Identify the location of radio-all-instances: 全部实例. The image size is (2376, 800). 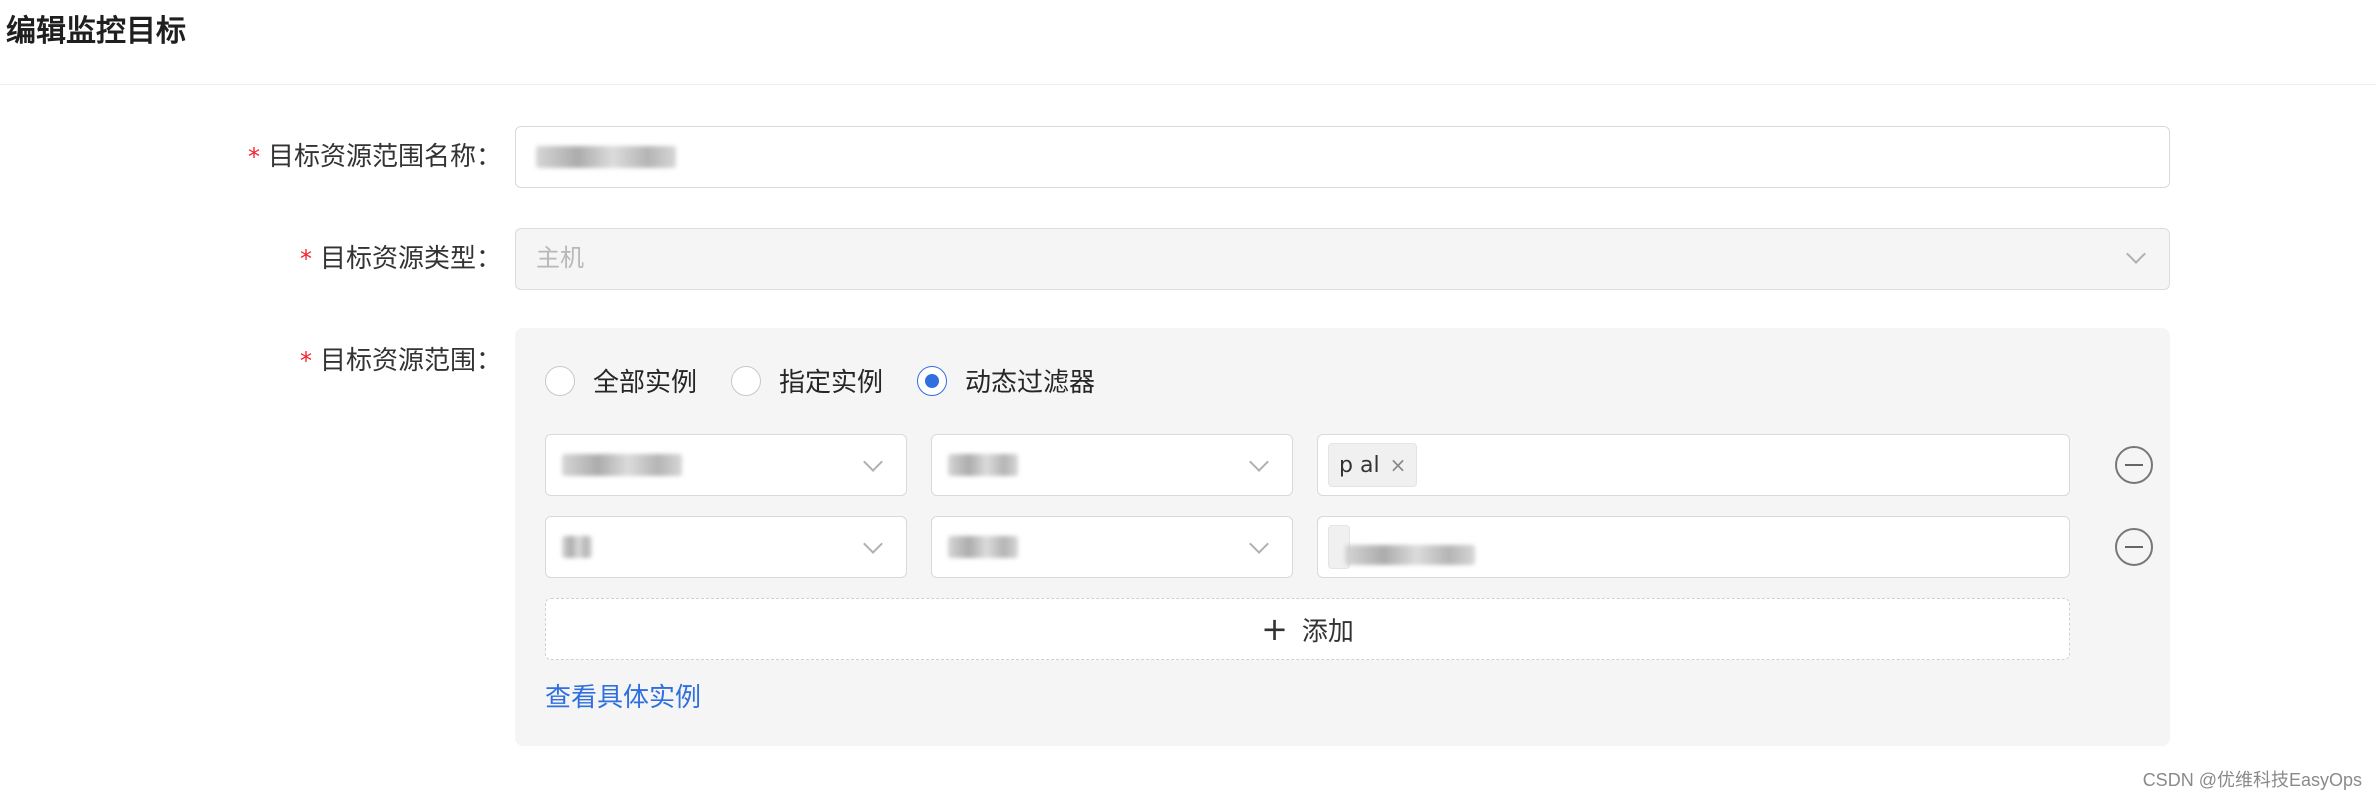
(621, 380).